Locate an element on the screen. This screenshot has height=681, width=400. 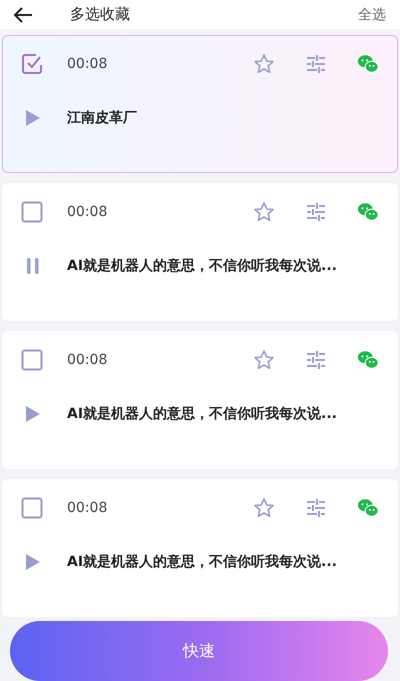
recording-text: 江南皮革厂 is located at coordinates (102, 118).